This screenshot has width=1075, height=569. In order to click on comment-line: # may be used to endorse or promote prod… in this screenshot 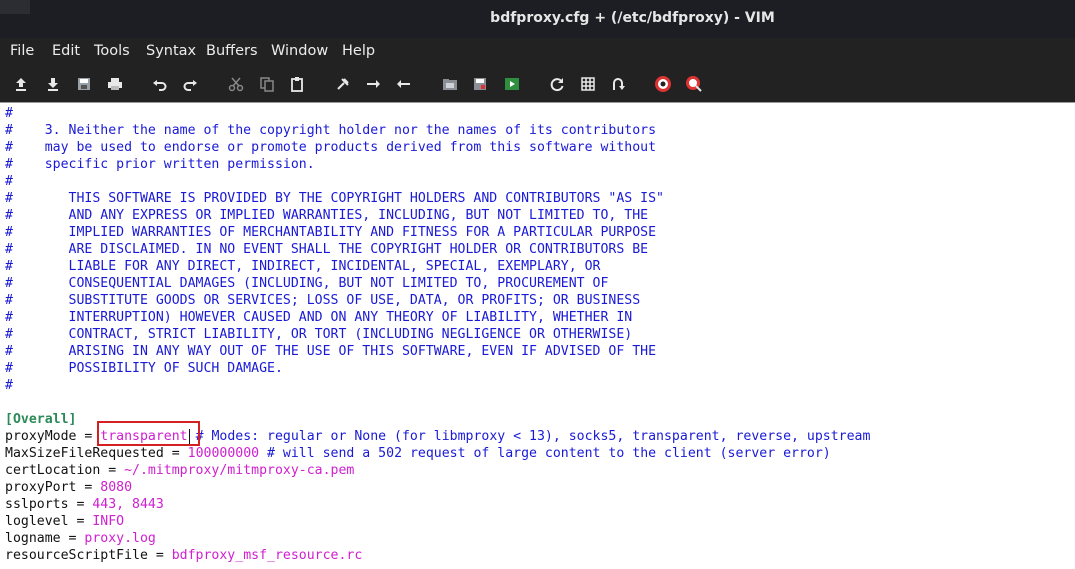, I will do `click(331, 147)`.